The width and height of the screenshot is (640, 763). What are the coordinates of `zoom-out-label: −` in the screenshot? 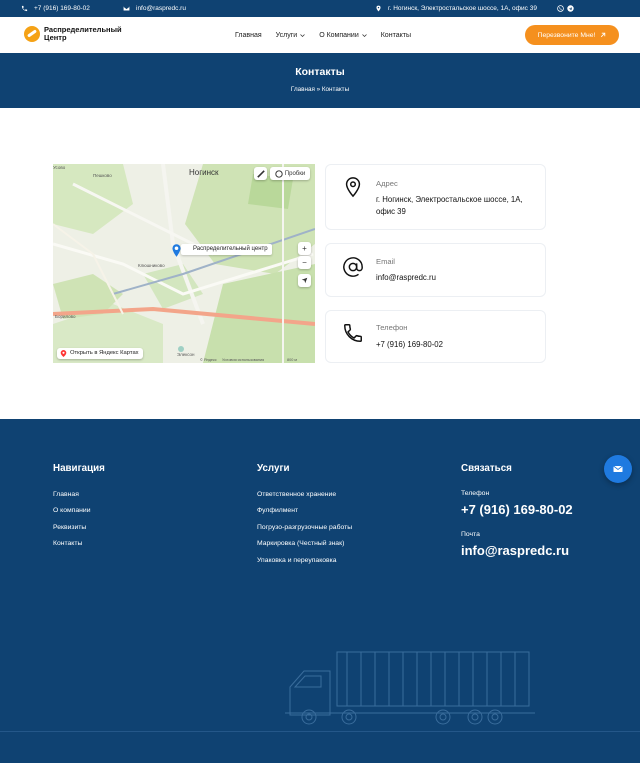 It's located at (304, 262).